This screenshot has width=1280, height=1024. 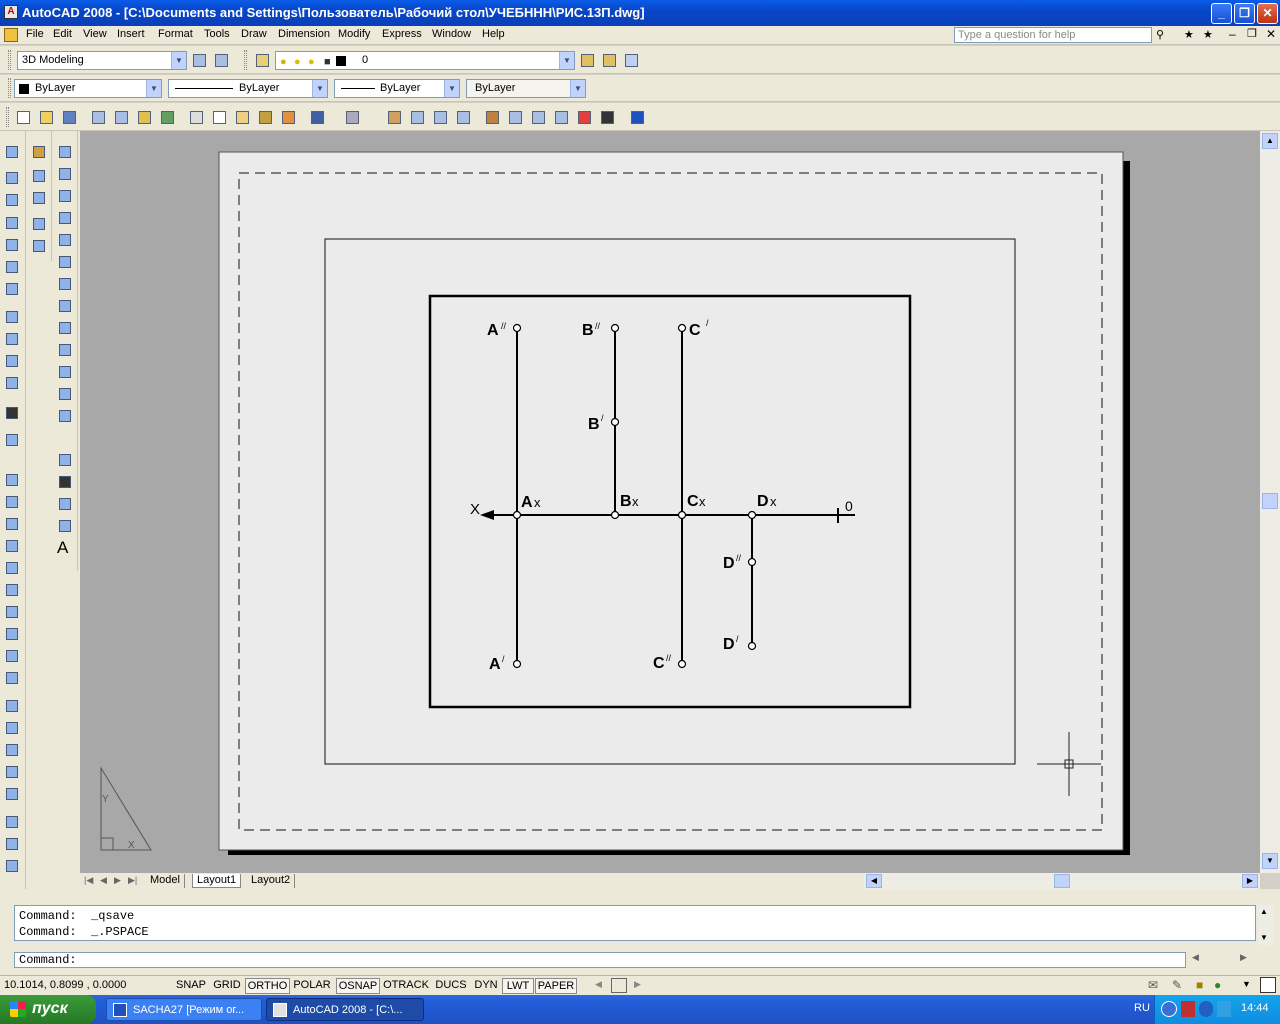 What do you see at coordinates (12, 590) in the screenshot?
I see `cylinder-solid-icon` at bounding box center [12, 590].